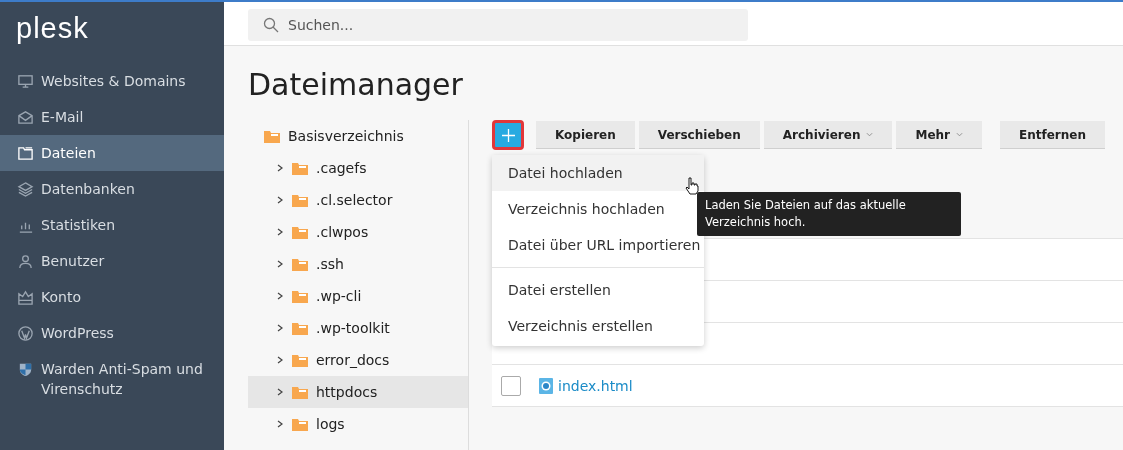 The image size is (1123, 450). I want to click on dropdown-button: Mehr, so click(939, 135).